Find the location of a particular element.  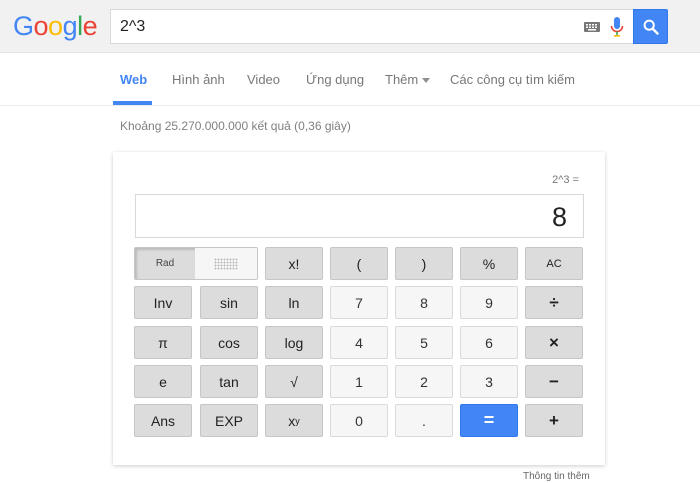

digit-8-button: 8 is located at coordinates (424, 302).